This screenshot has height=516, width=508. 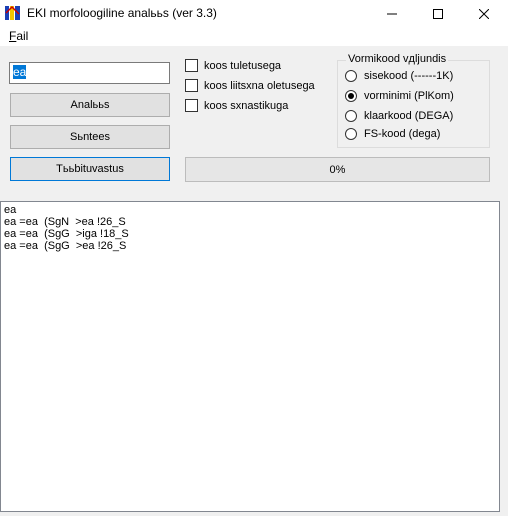 What do you see at coordinates (351, 96) in the screenshot?
I see `radio-form-name-dot` at bounding box center [351, 96].